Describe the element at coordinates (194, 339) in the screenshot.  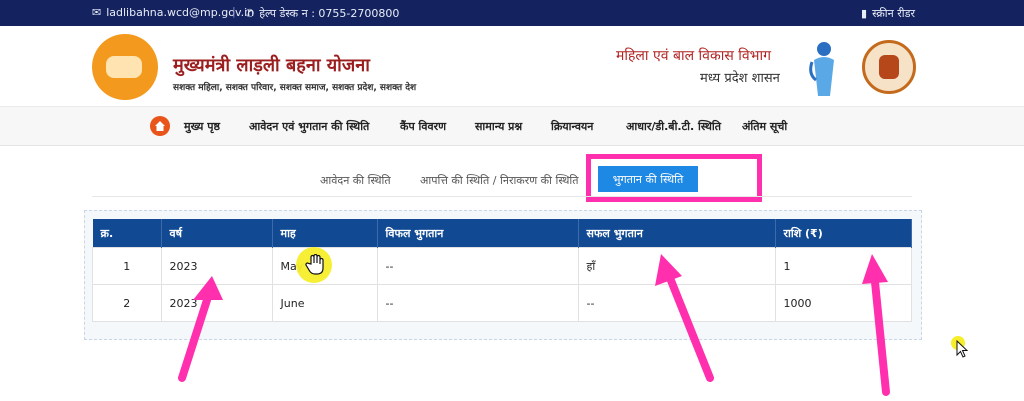
I see `arrow-year` at that location.